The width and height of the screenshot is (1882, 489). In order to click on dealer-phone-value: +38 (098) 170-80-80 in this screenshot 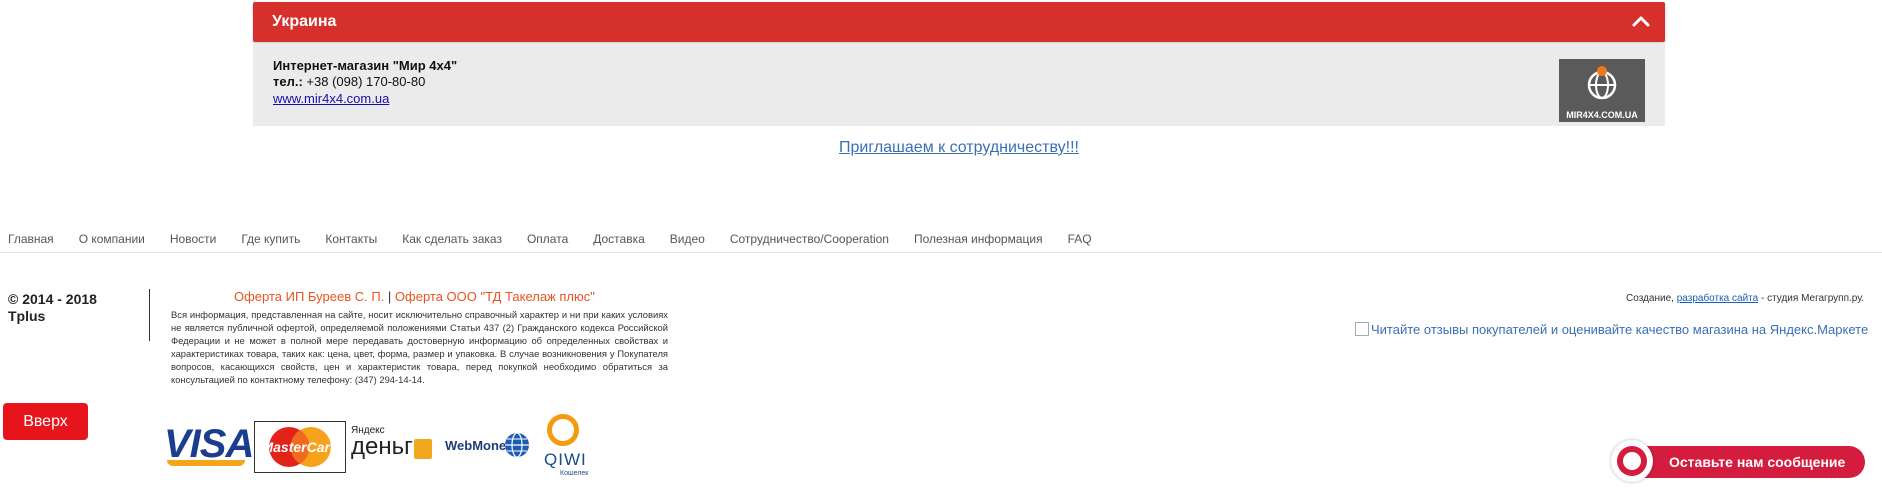, I will do `click(364, 81)`.